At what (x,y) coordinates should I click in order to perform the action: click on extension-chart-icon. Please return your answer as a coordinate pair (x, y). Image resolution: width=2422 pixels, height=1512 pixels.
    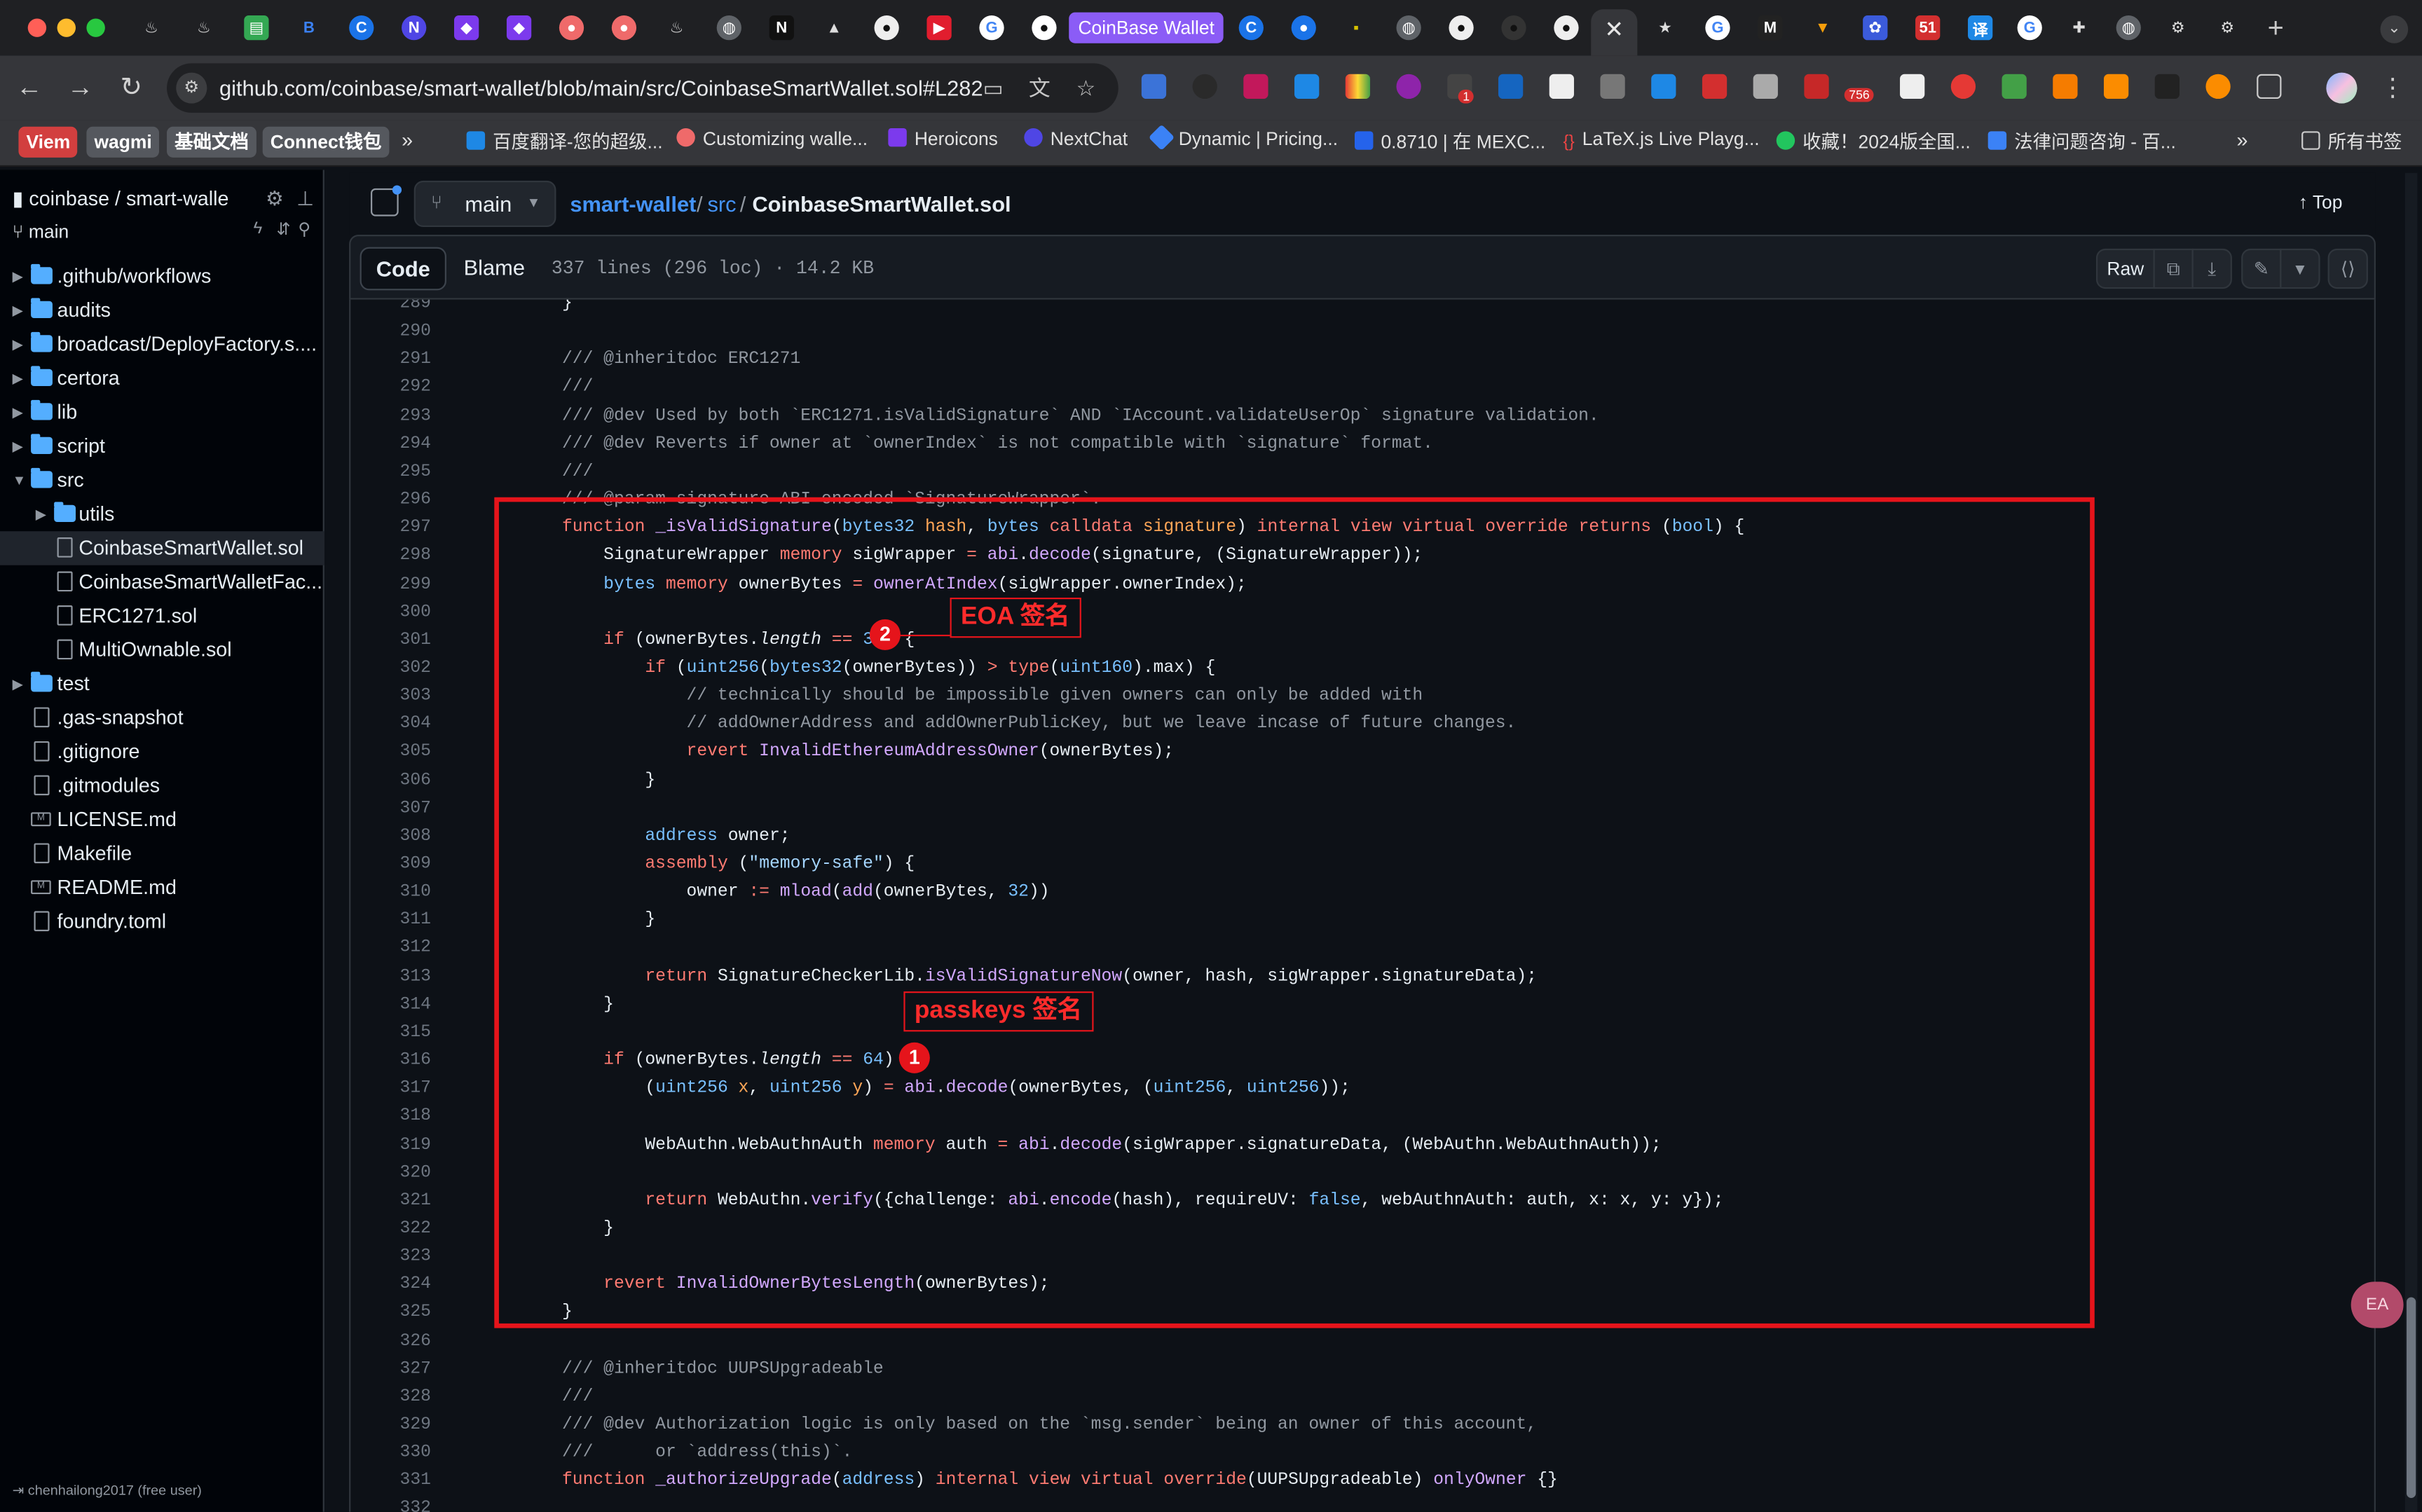
    Looking at the image, I should click on (1358, 86).